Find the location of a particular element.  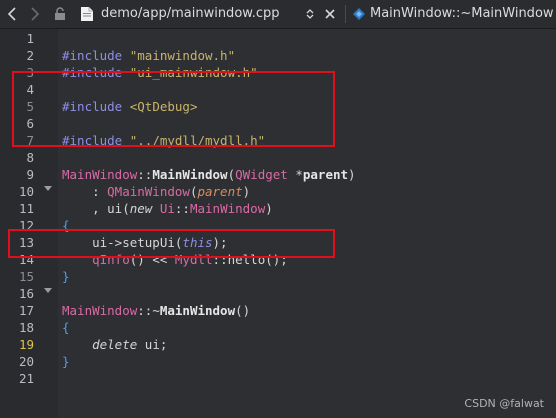

line-number: 10 is located at coordinates (26, 191).